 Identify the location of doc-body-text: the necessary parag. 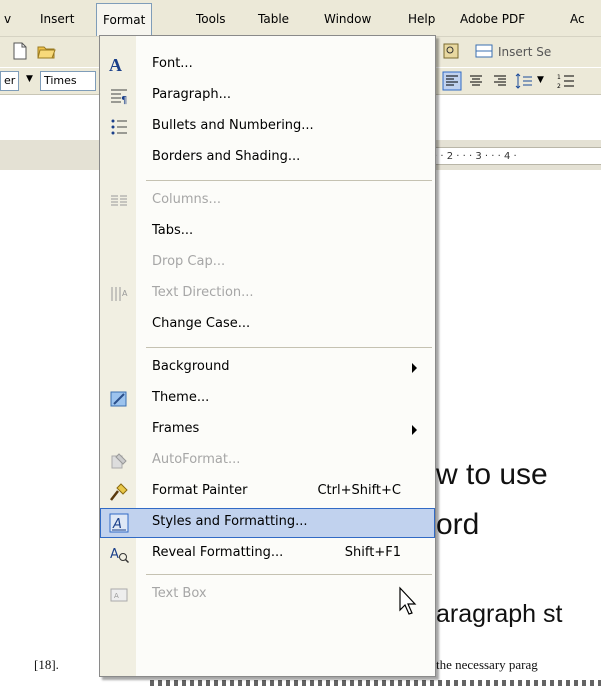
(487, 664).